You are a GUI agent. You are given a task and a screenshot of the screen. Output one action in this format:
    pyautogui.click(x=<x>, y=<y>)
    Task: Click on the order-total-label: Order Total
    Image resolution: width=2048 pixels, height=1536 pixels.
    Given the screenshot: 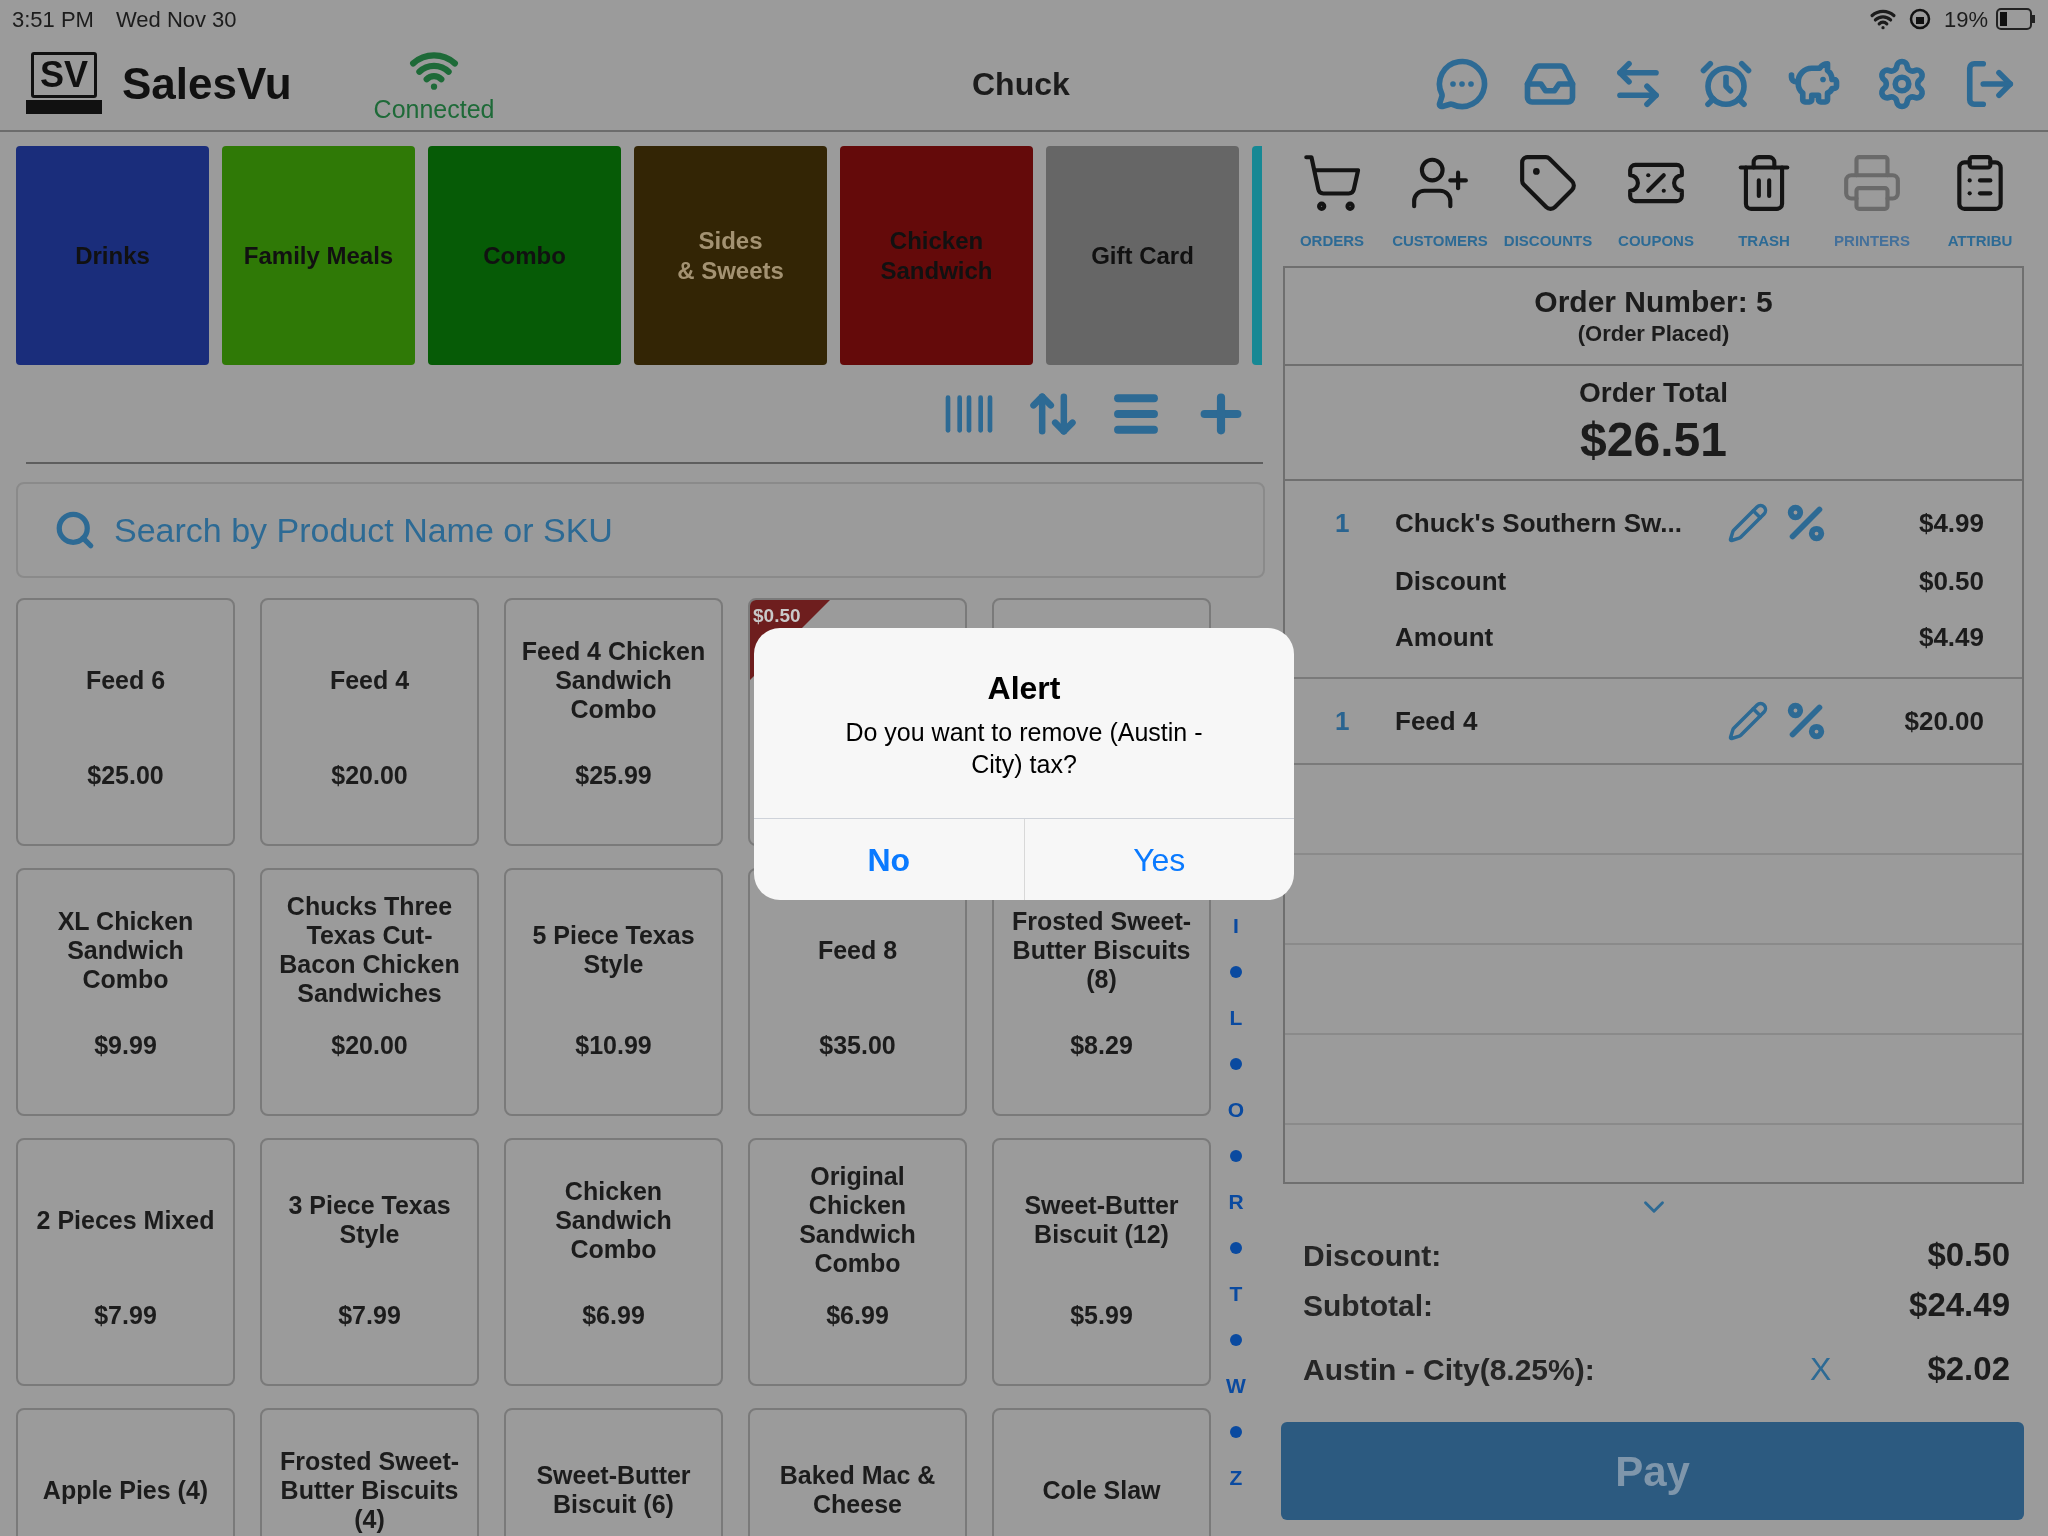 What is the action you would take?
    pyautogui.click(x=1653, y=392)
    